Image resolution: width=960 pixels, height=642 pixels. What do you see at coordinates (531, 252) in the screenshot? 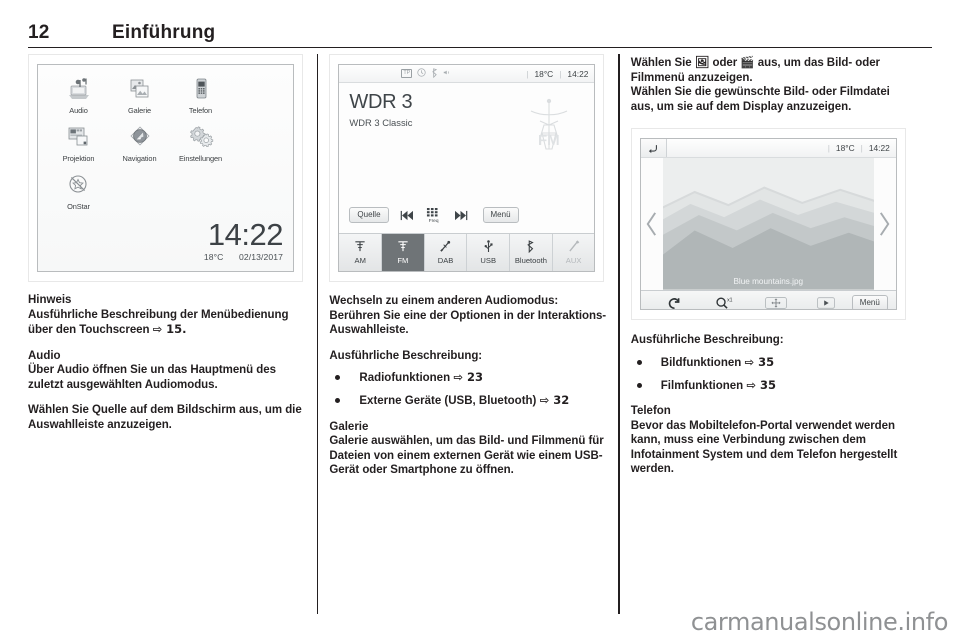
I see `source-tab-bluetooth: Bluetooth` at bounding box center [531, 252].